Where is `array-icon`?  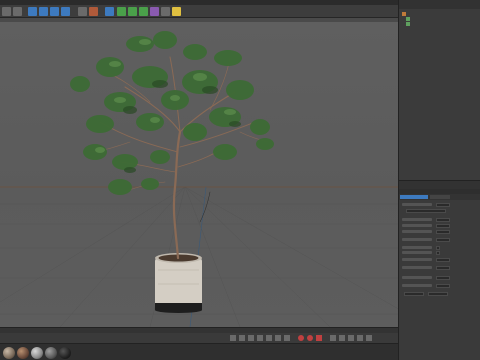
array-icon is located at coordinates (143, 11).